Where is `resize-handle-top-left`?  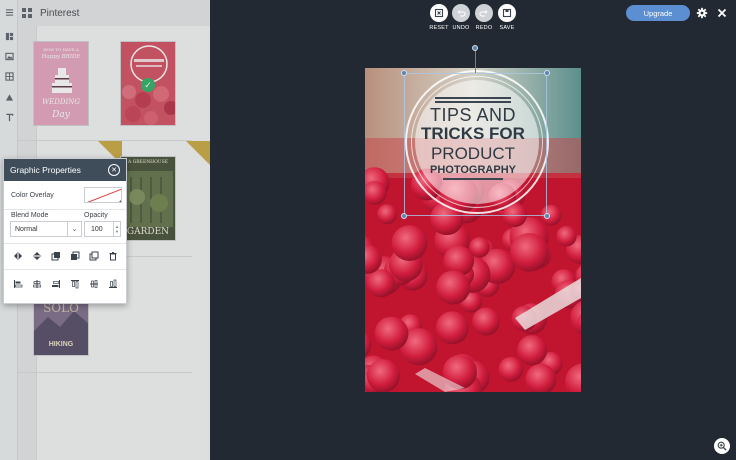
resize-handle-top-left is located at coordinates (404, 73).